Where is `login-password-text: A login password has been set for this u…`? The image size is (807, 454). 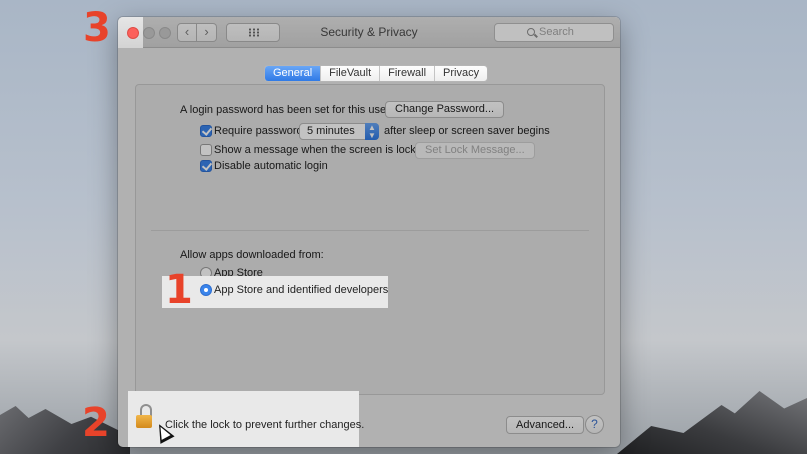 login-password-text: A login password has been set for this u… is located at coordinates (285, 110).